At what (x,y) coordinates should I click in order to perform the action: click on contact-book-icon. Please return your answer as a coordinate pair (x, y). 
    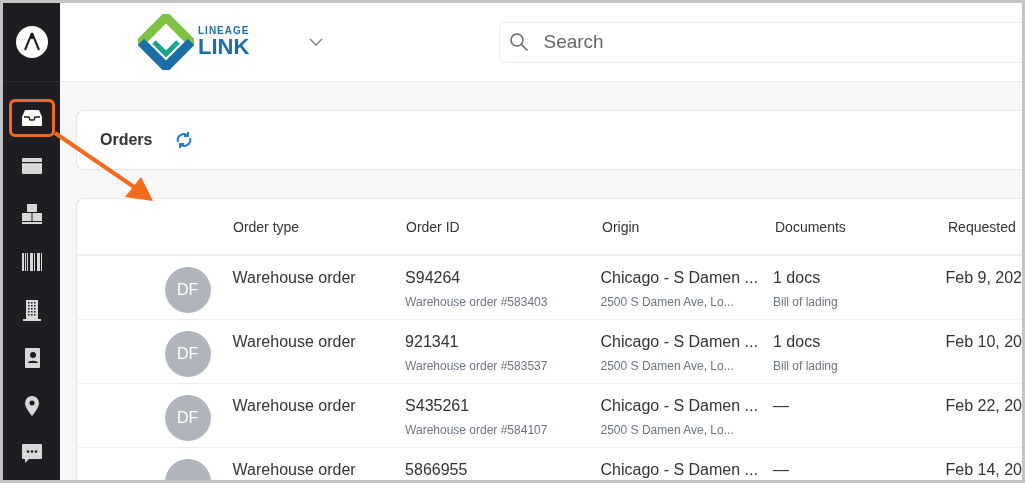
    Looking at the image, I should click on (31, 358).